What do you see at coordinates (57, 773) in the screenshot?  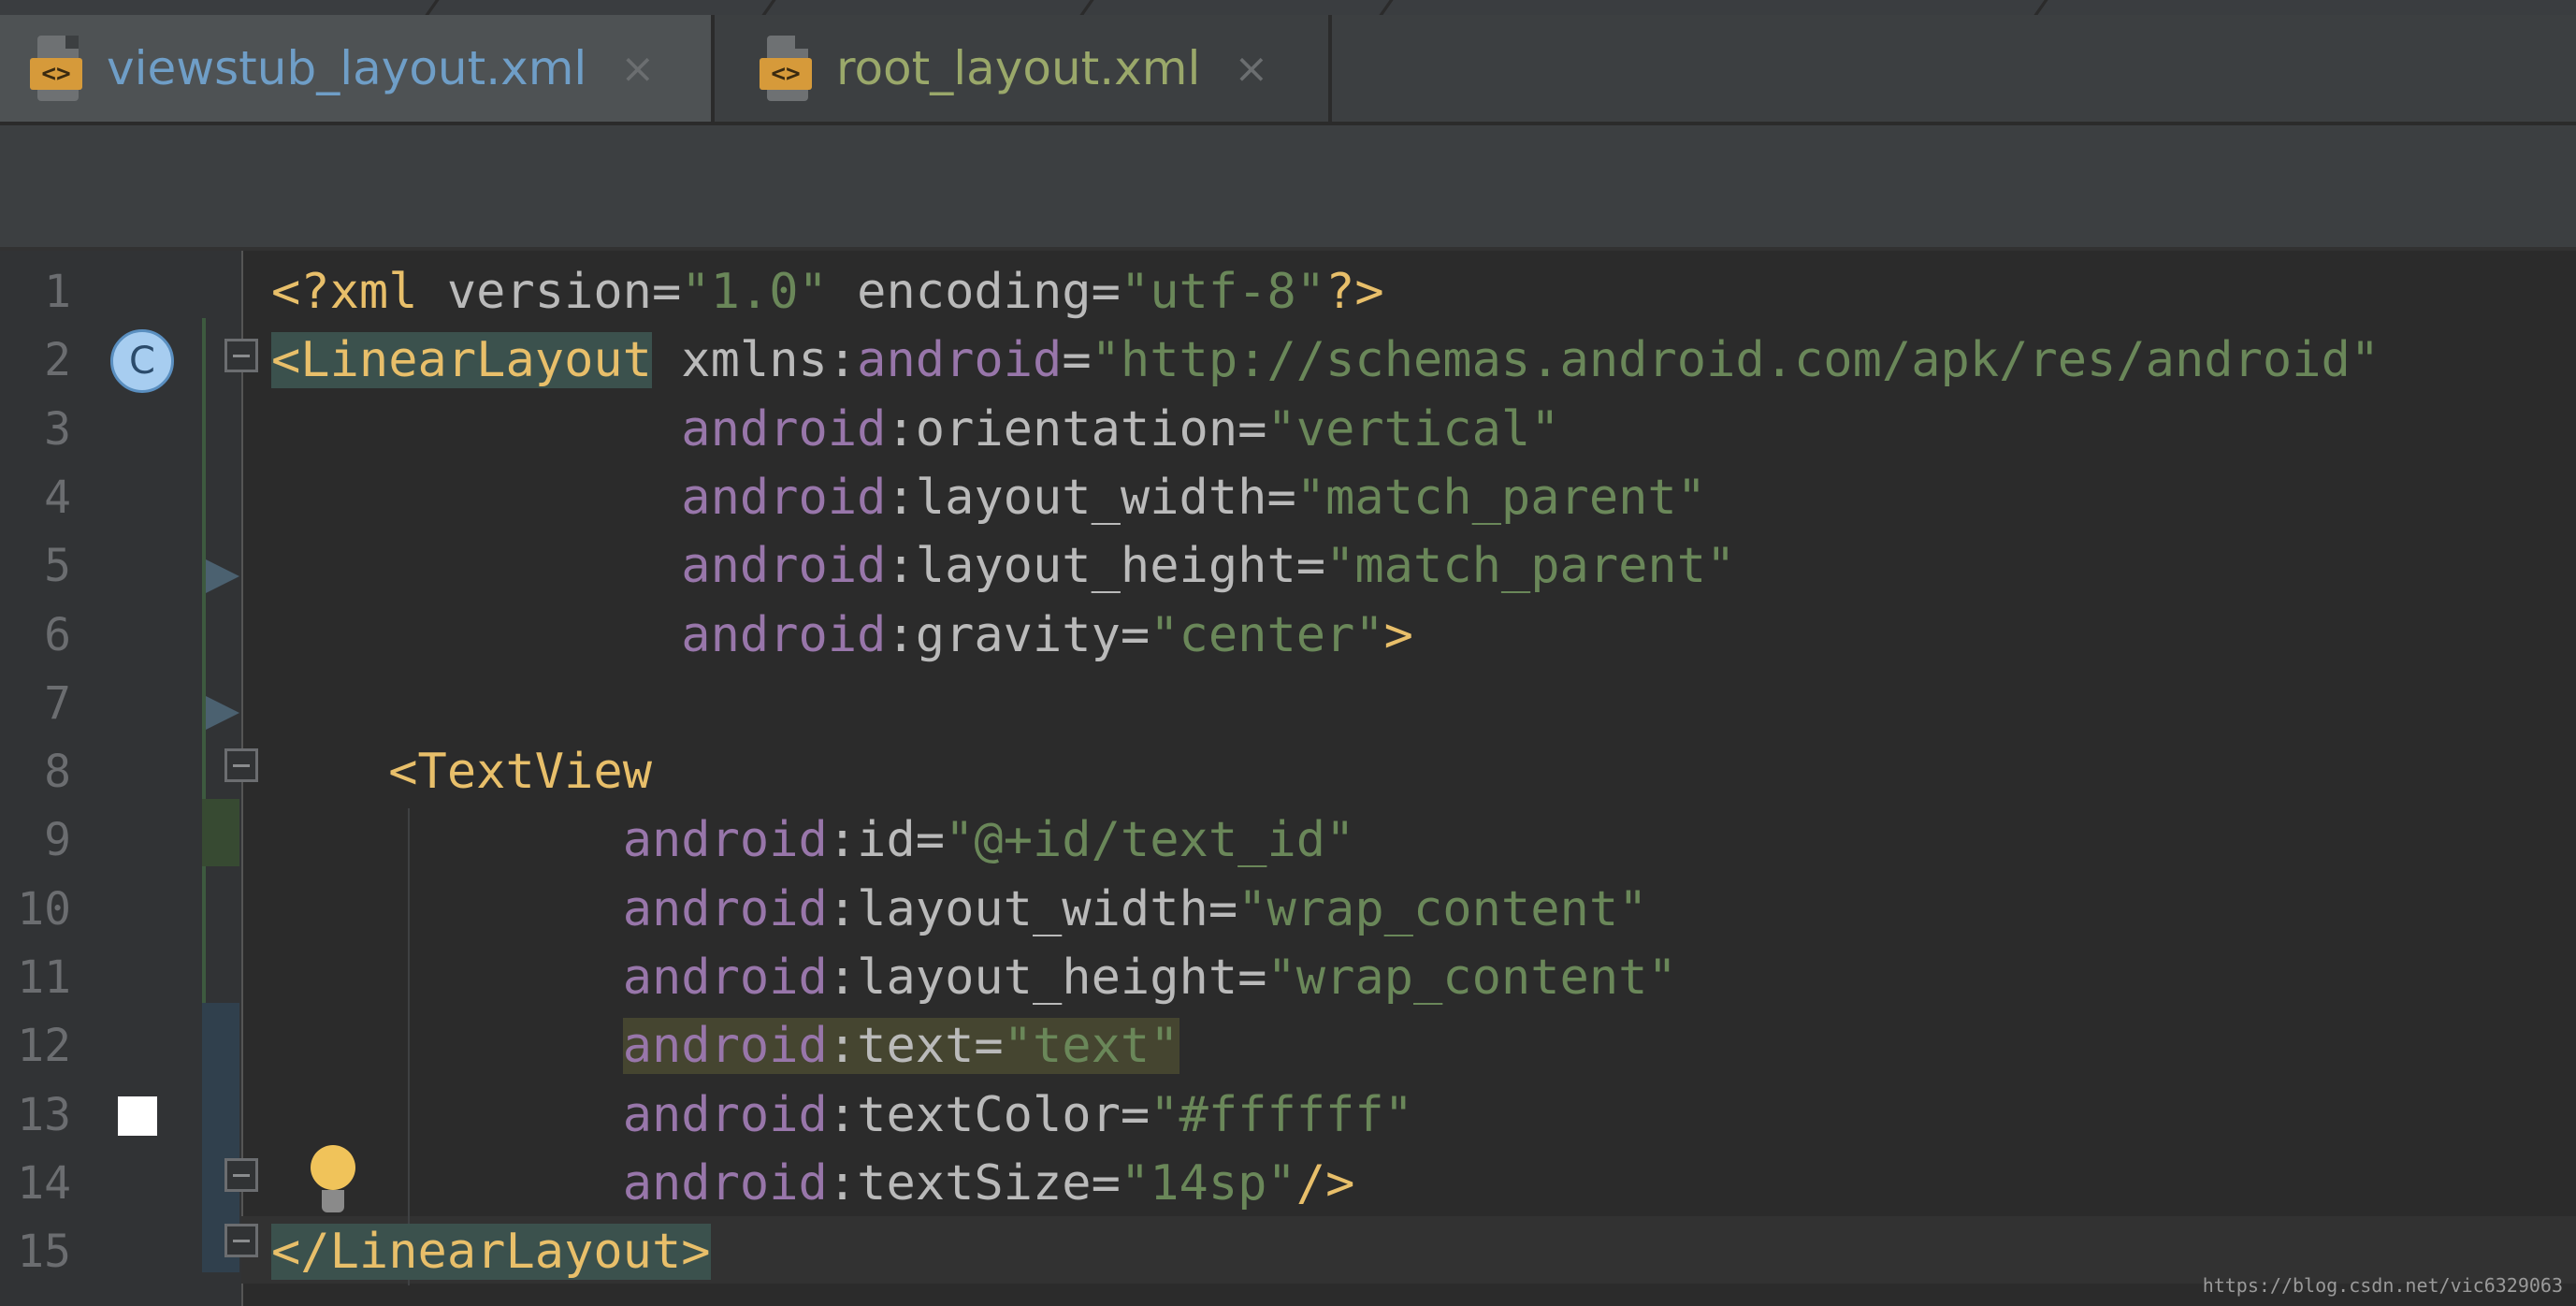 I see `line-number: 8` at bounding box center [57, 773].